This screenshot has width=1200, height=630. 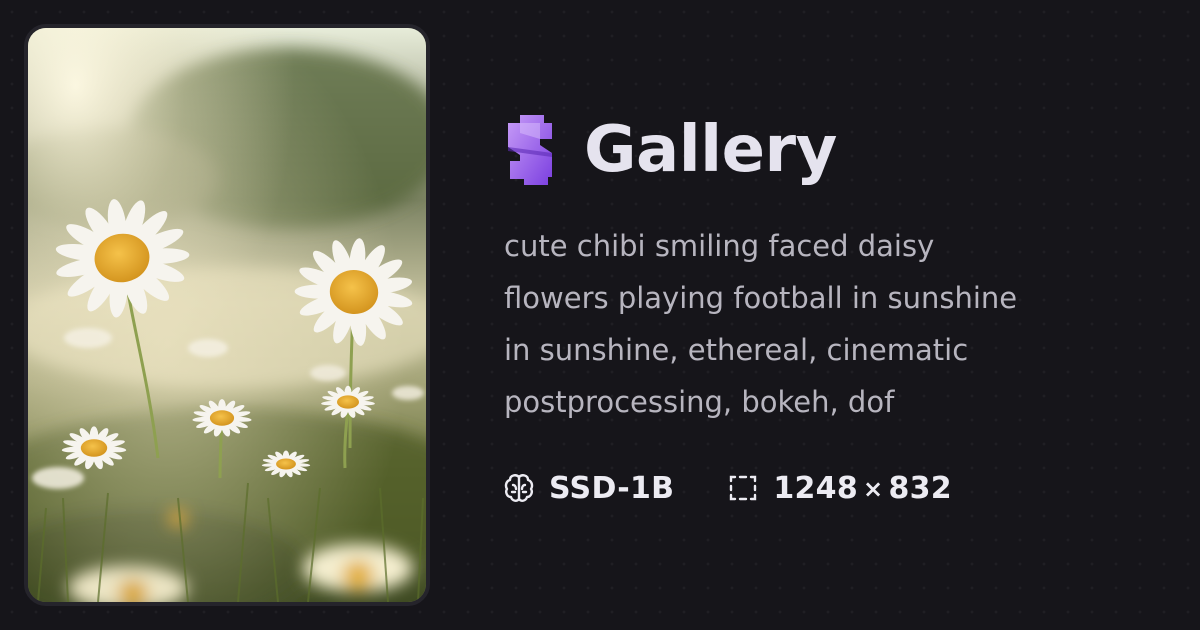 What do you see at coordinates (743, 488) in the screenshot?
I see `dashed-frame-icon` at bounding box center [743, 488].